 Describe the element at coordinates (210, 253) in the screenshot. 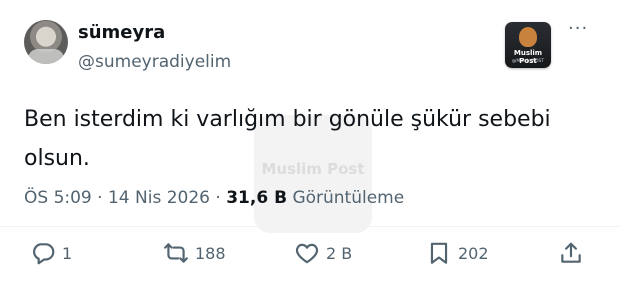

I see `retweet-count: 188` at that location.